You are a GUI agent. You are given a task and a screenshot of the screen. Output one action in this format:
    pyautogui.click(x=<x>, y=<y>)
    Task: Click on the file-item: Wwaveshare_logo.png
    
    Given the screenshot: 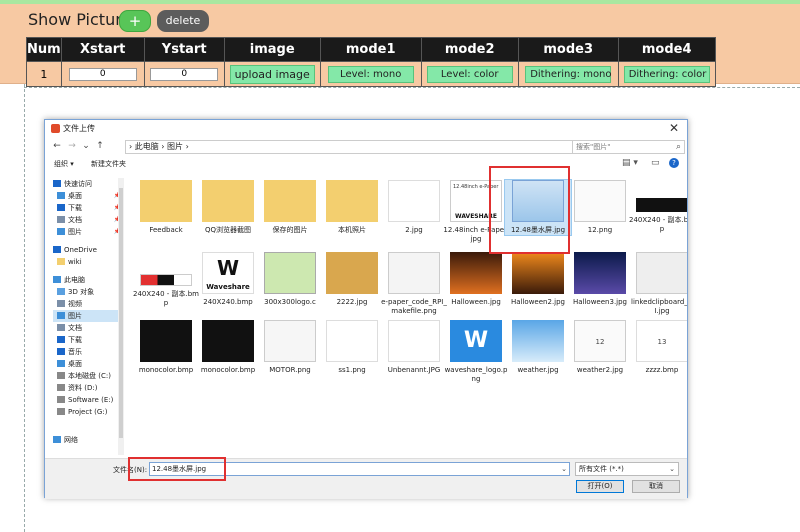 What is the action you would take?
    pyautogui.click(x=476, y=352)
    